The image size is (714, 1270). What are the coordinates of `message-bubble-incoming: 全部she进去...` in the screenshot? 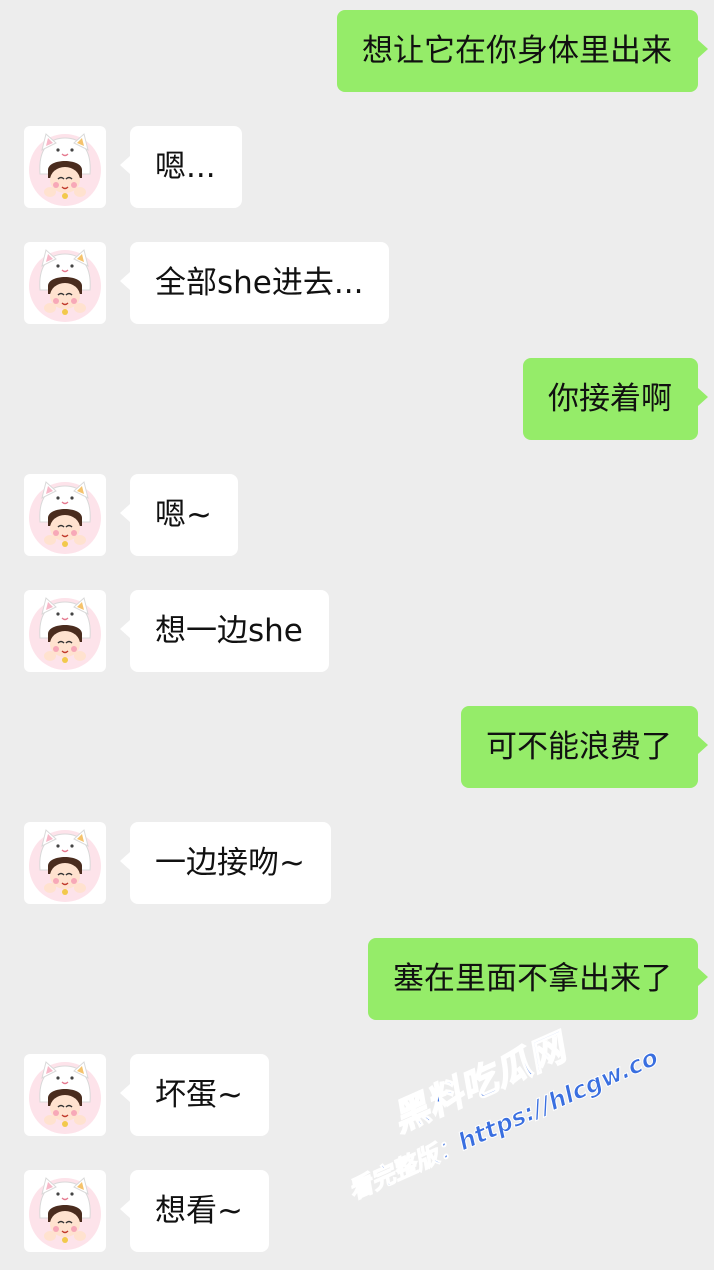 It's located at (255, 283).